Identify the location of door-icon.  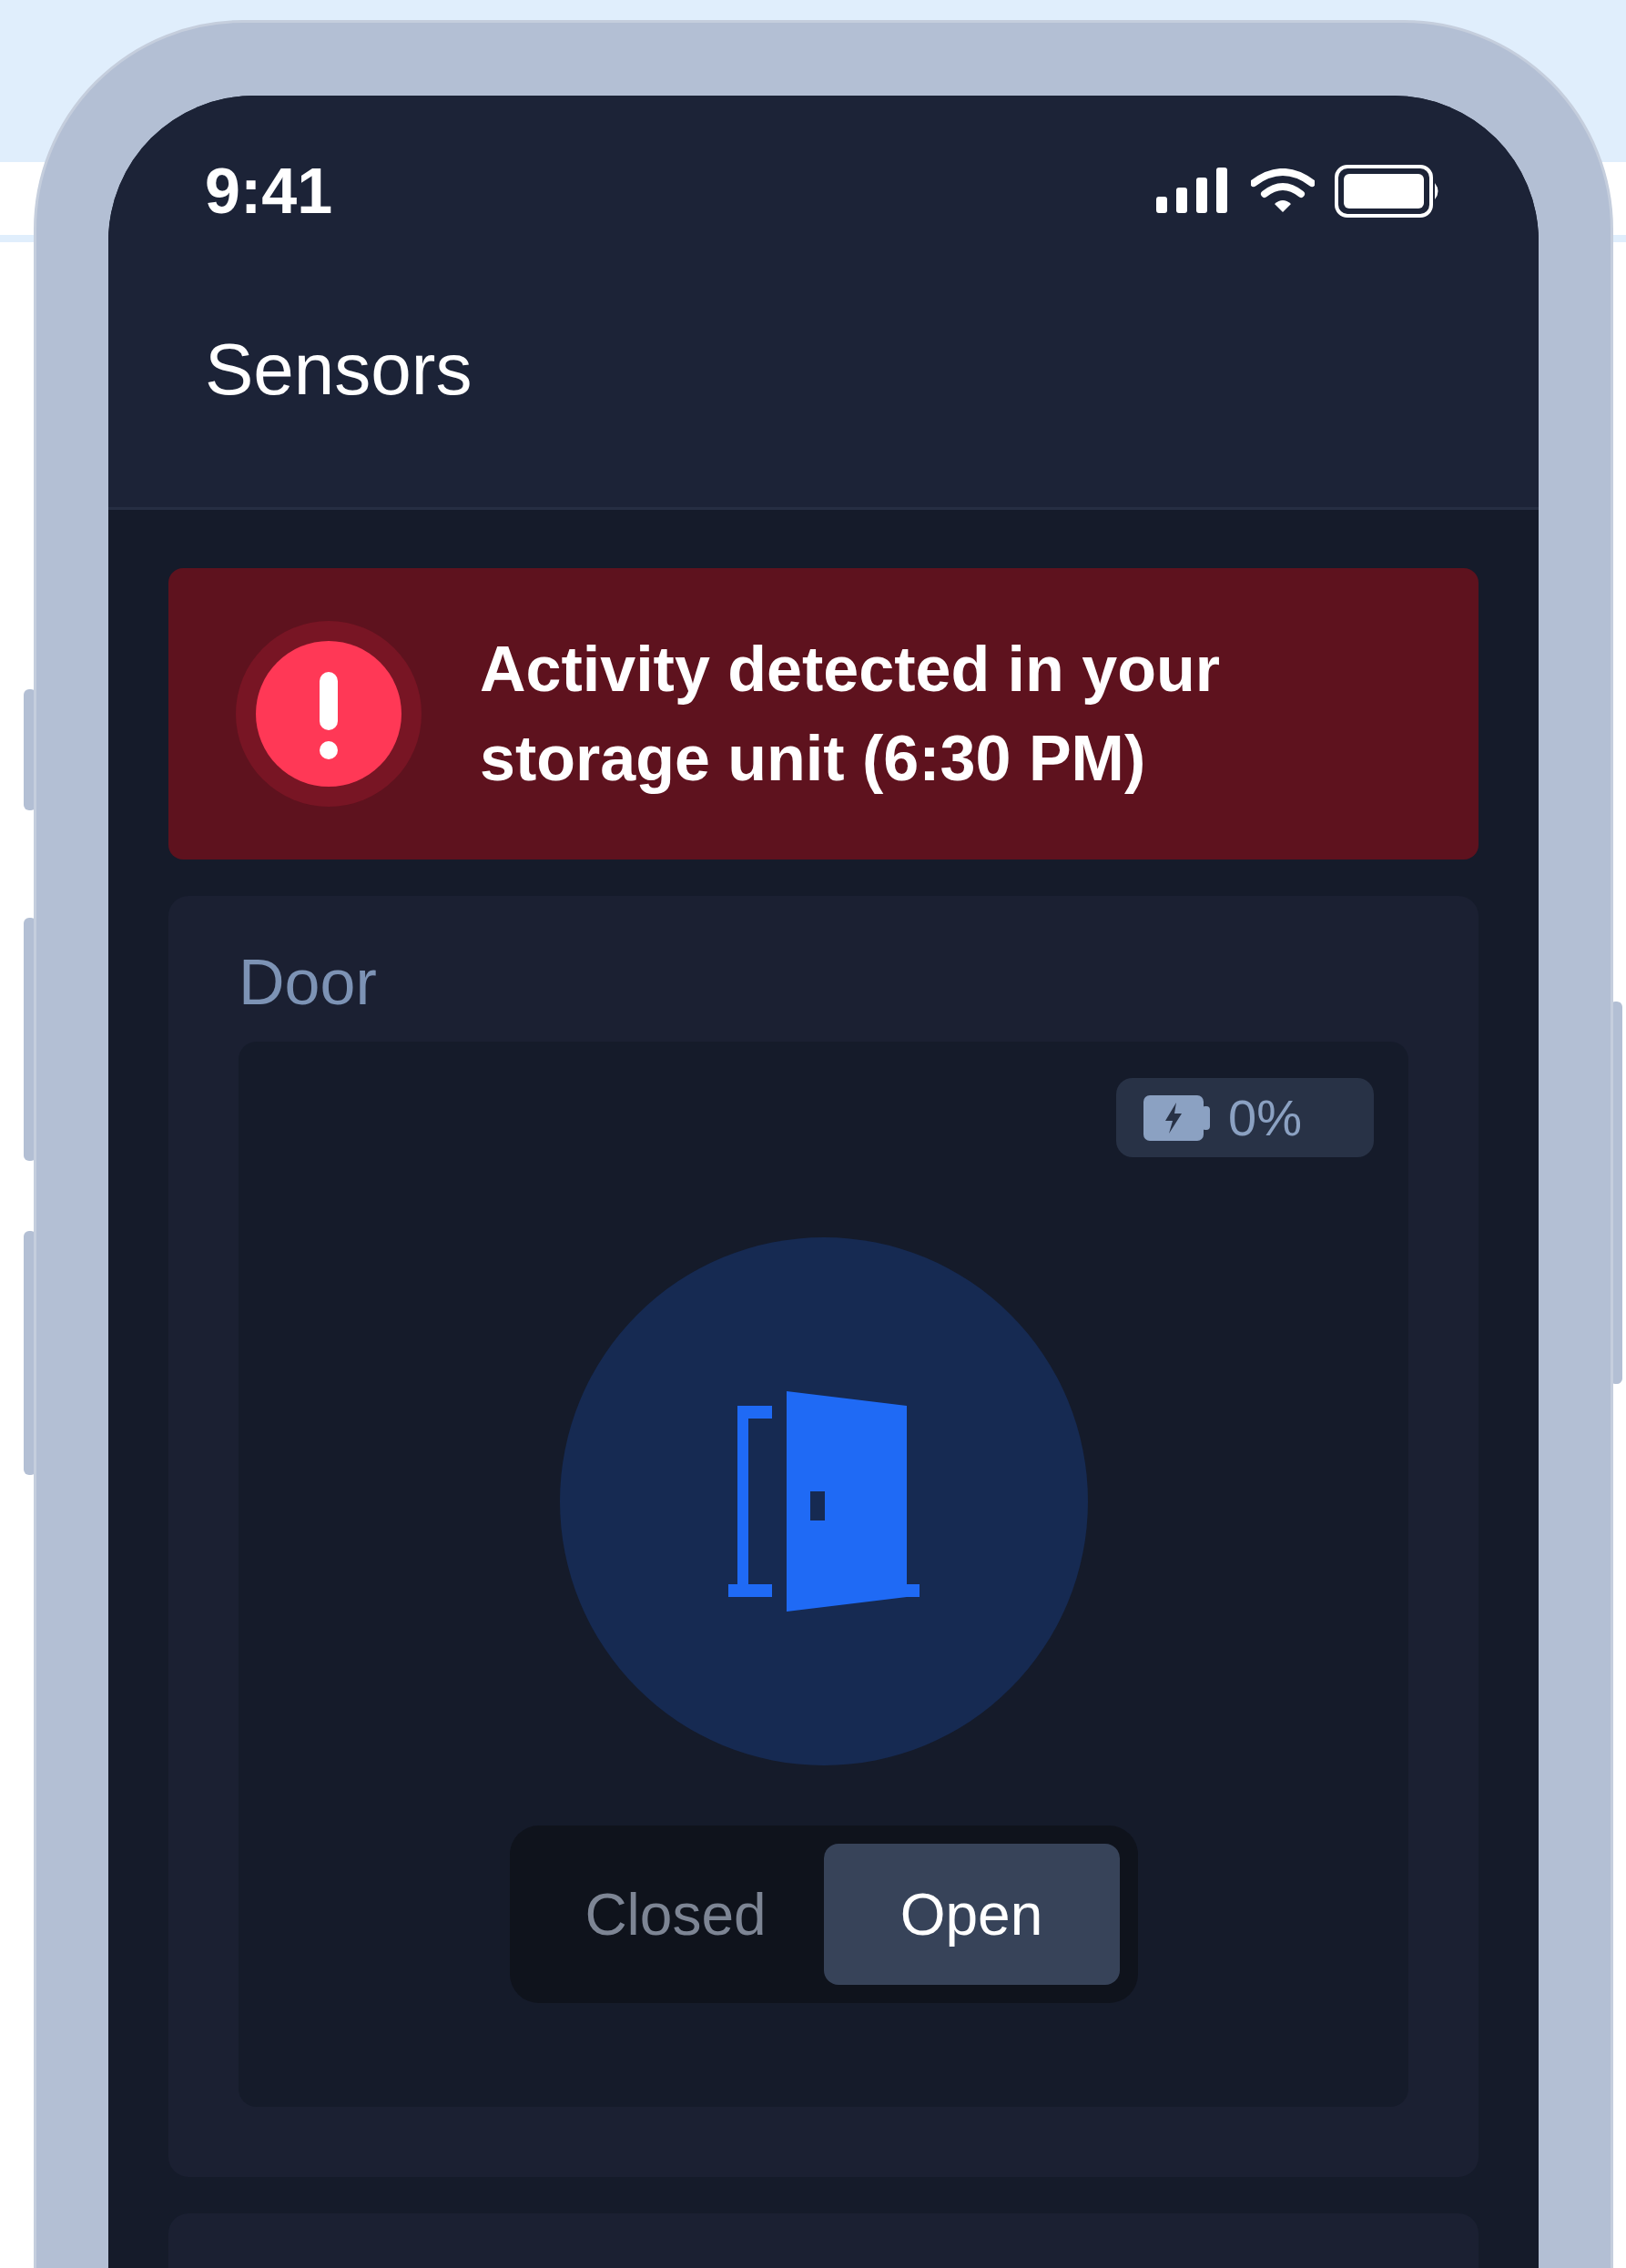
(823, 1501).